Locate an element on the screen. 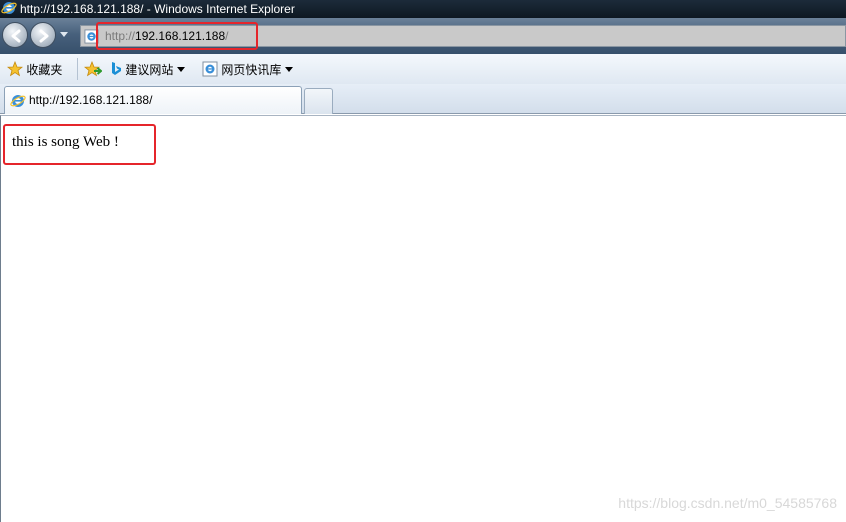  web-slice-label: 网页快讯库 is located at coordinates (251, 70).